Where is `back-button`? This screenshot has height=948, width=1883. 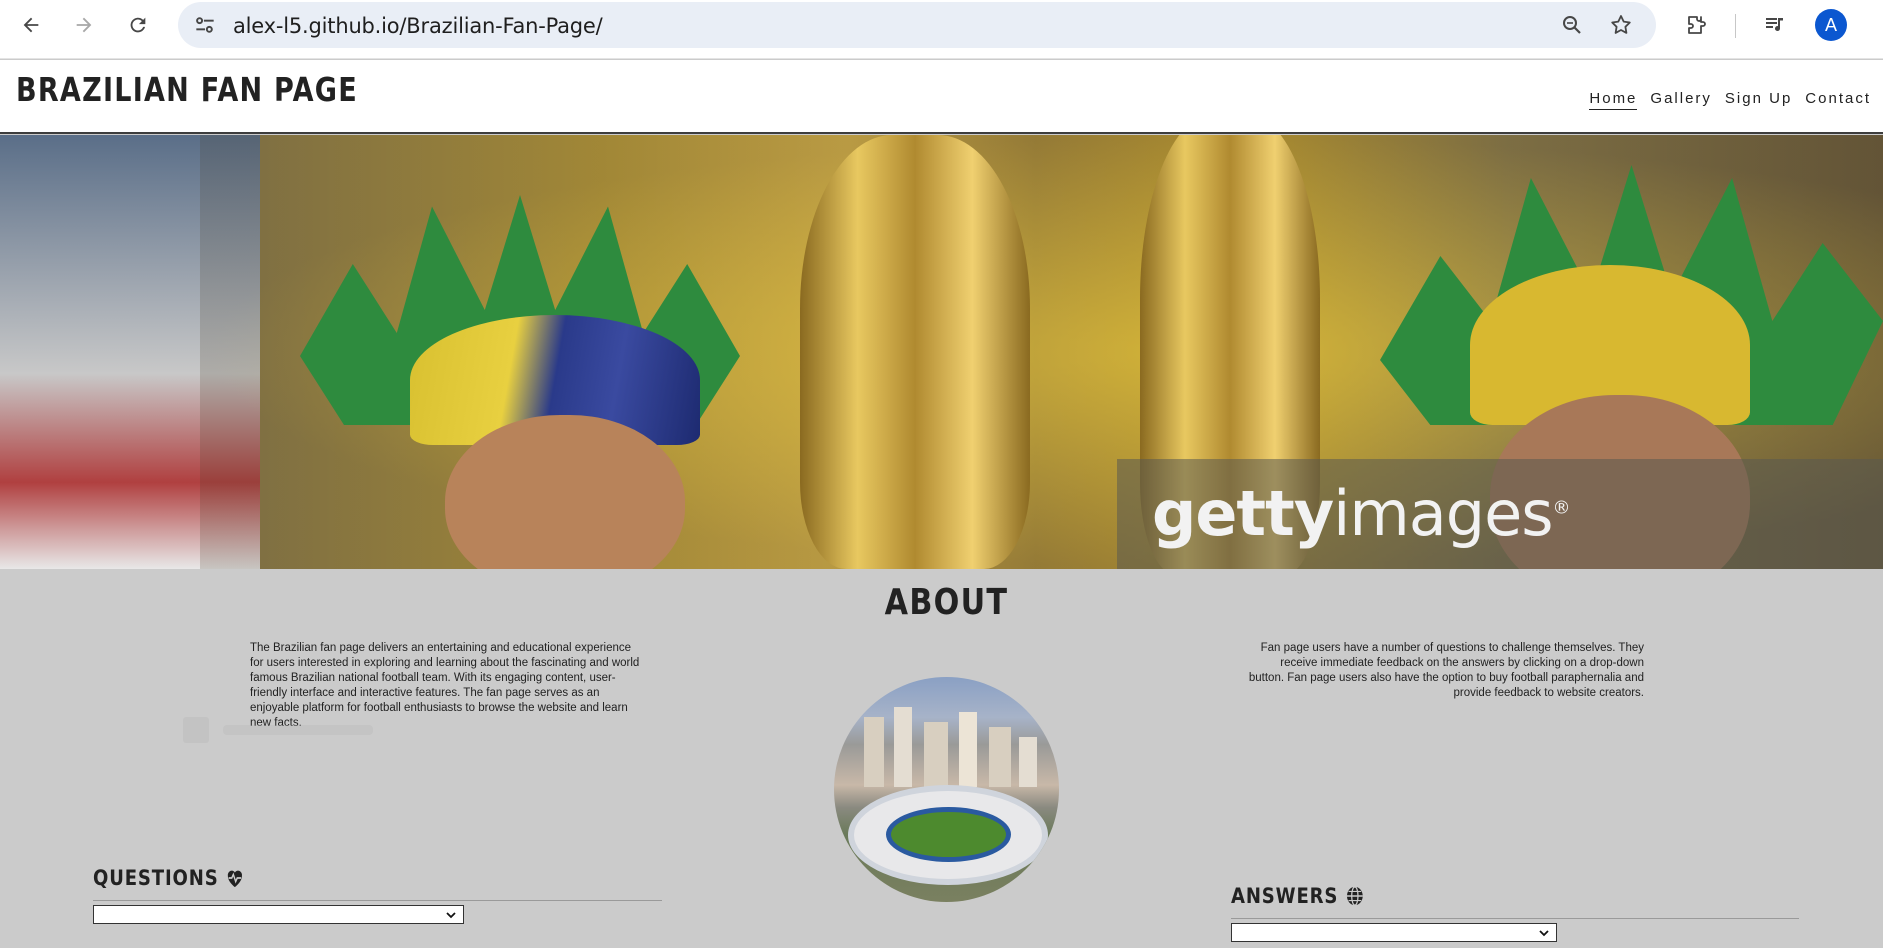 back-button is located at coordinates (31, 25).